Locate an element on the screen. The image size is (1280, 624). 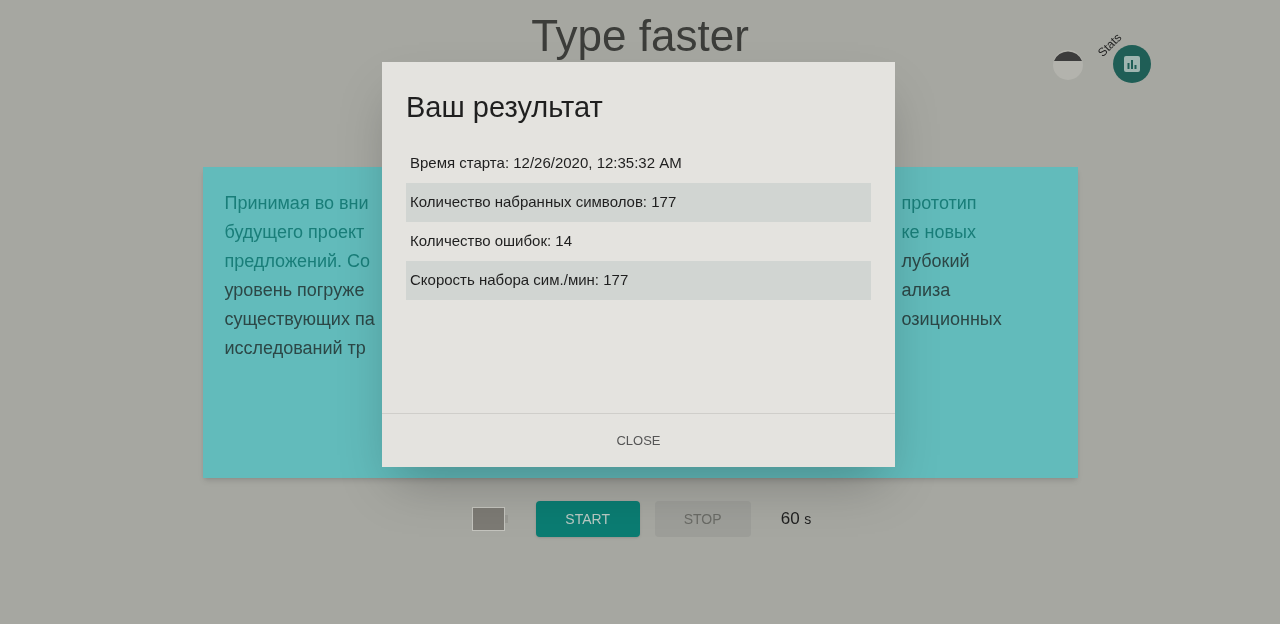
passage-text: исследований тр is located at coordinates (295, 348).